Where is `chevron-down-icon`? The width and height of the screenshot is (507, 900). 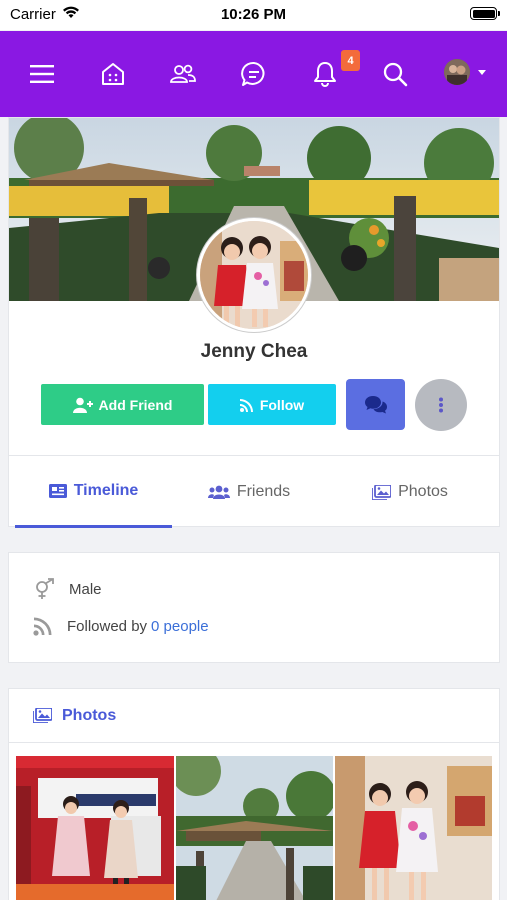
chevron-down-icon is located at coordinates (482, 72).